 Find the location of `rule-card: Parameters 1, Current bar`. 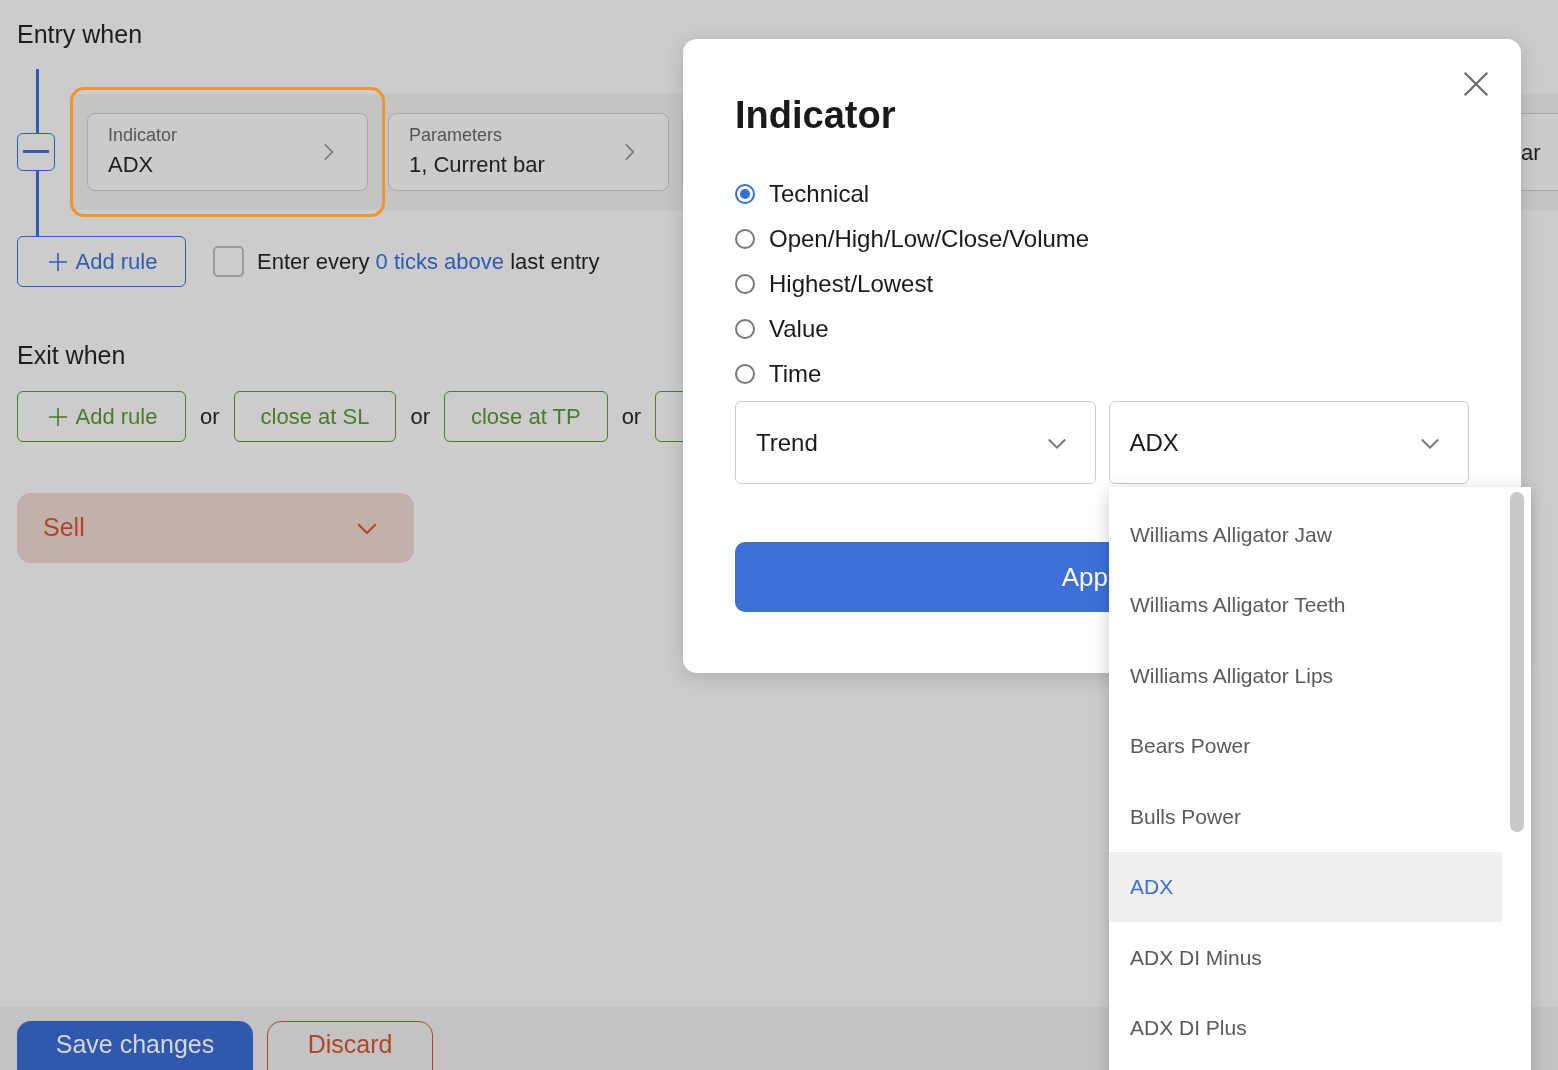

rule-card: Parameters 1, Current bar is located at coordinates (528, 152).